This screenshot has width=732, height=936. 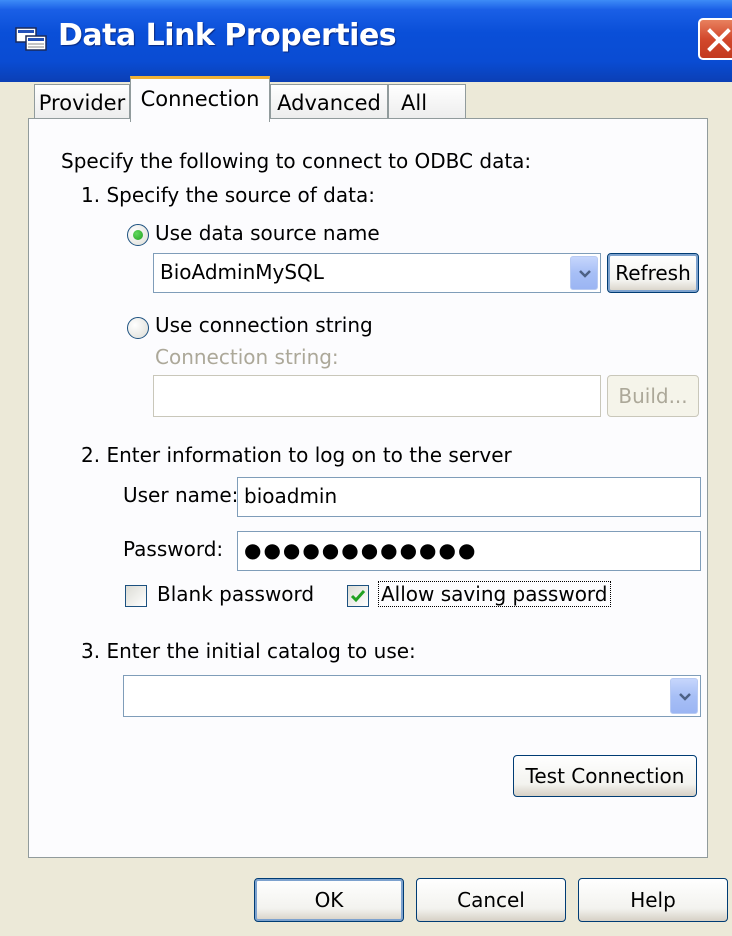 I want to click on blank-password-label: Blank password, so click(x=235, y=594).